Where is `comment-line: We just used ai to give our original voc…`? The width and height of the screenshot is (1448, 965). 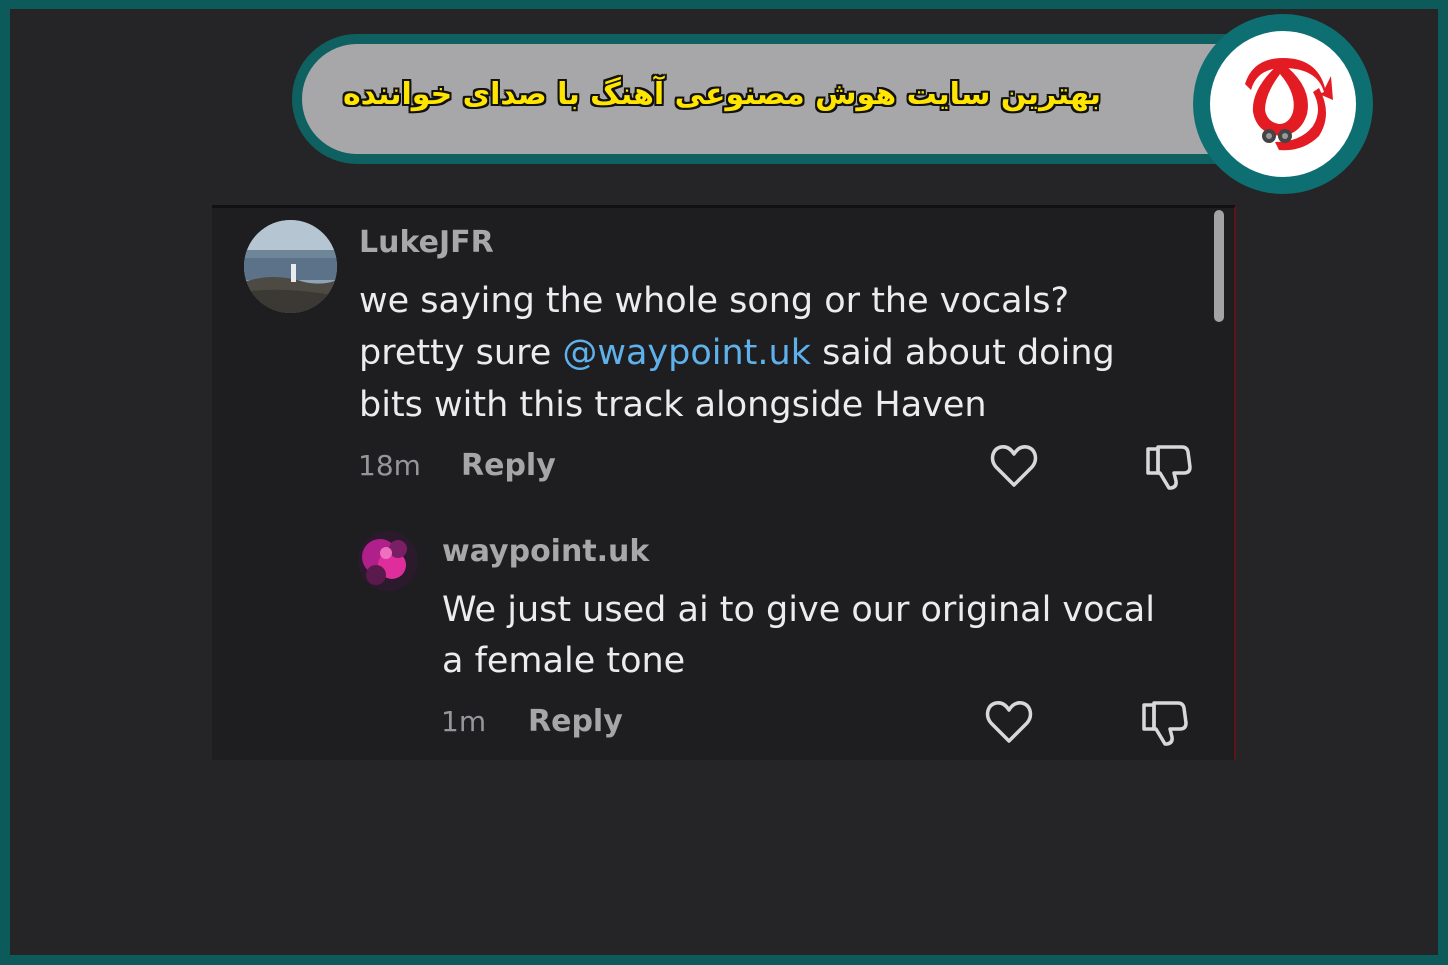
comment-line: We just used ai to give our original voc… is located at coordinates (798, 610).